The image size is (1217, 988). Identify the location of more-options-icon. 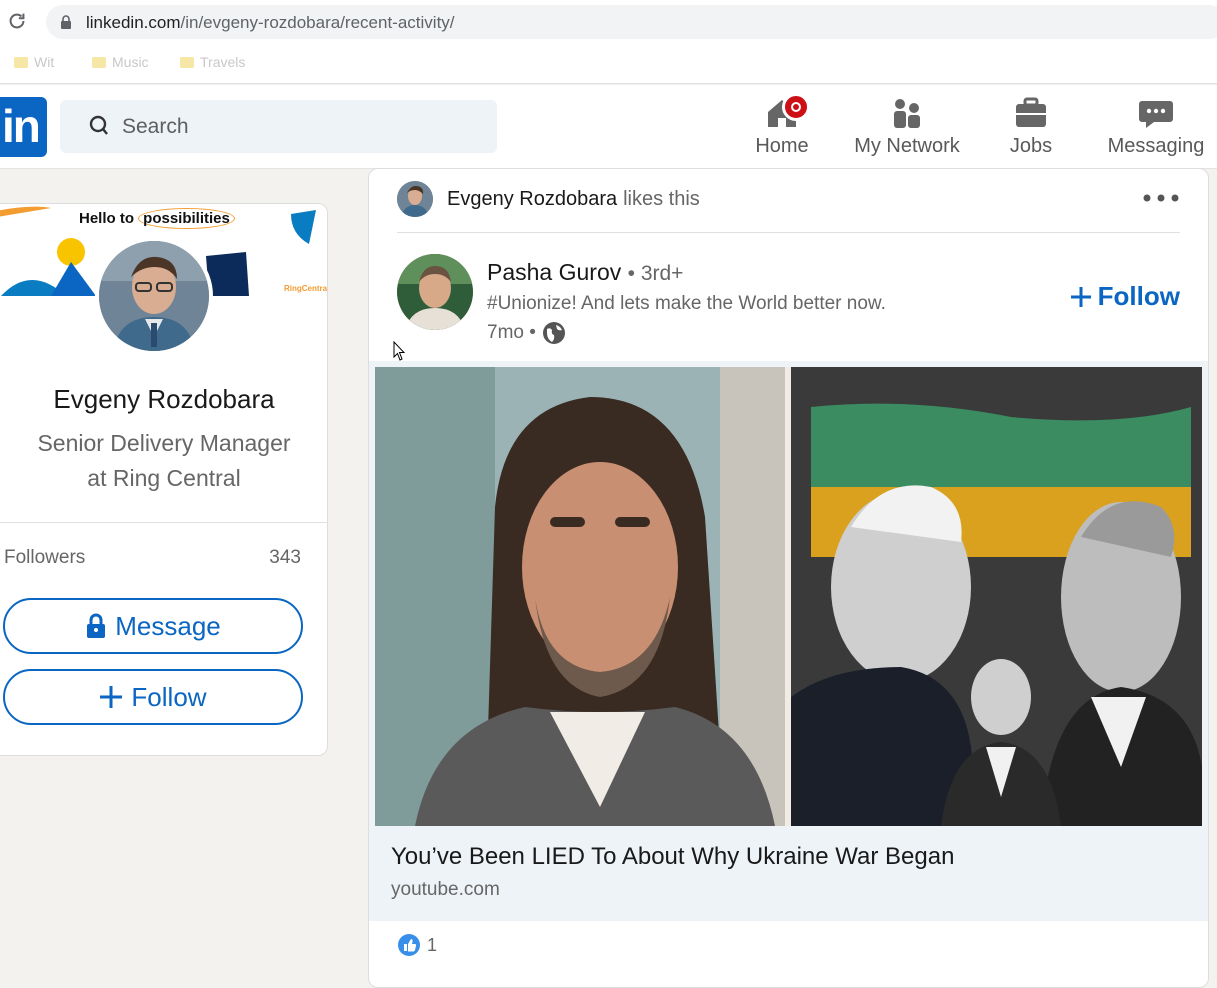
(1161, 198).